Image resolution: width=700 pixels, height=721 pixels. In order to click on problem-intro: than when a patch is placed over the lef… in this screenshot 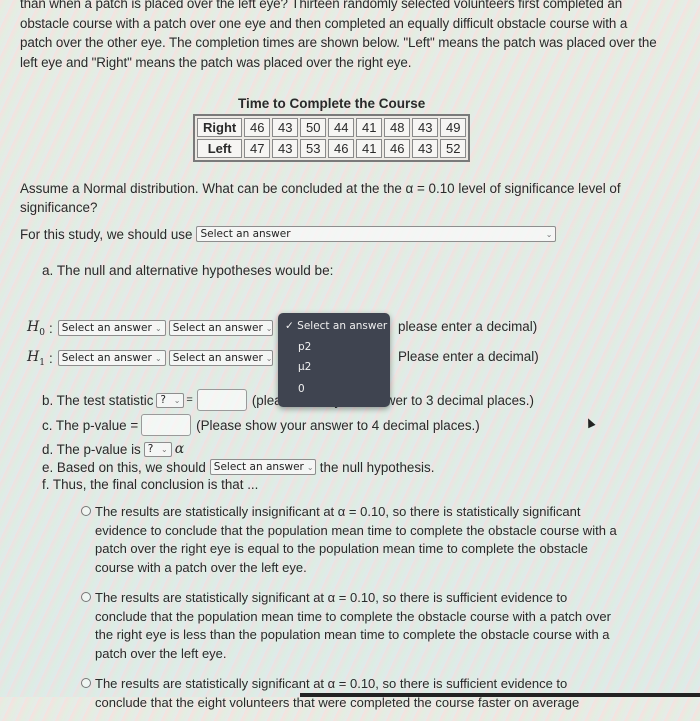, I will do `click(338, 35)`.